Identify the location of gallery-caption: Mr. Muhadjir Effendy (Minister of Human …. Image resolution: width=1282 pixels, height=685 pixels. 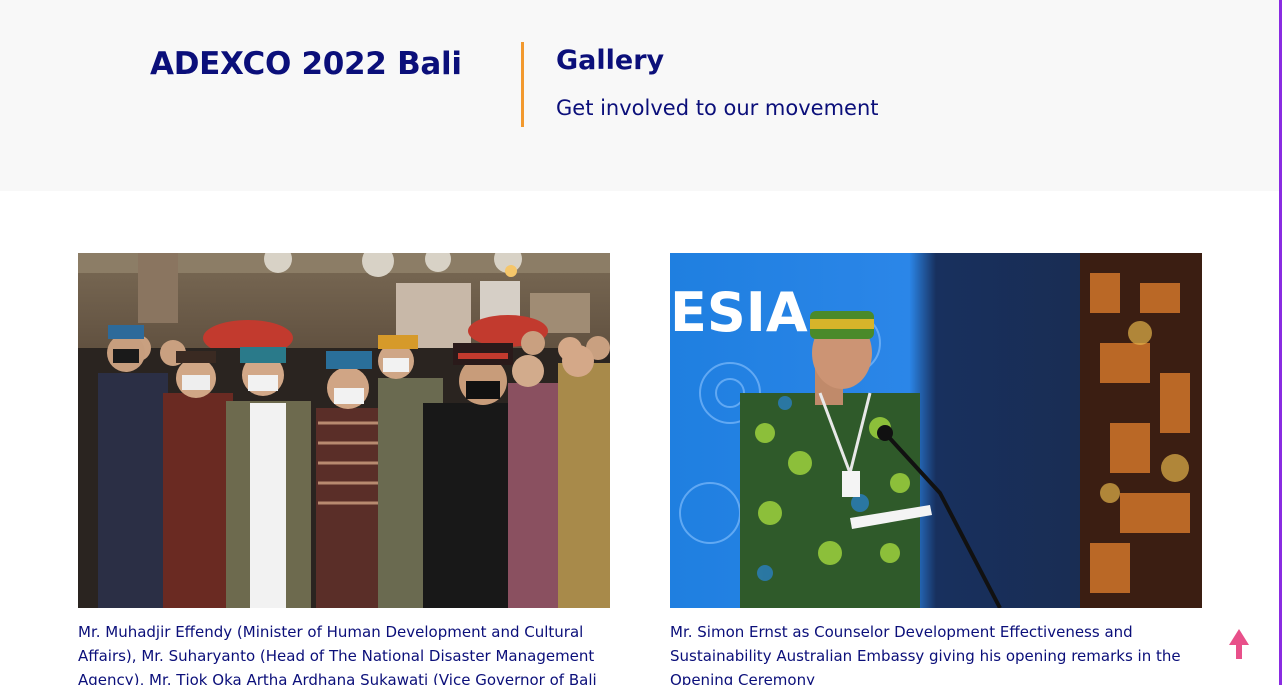
(337, 654).